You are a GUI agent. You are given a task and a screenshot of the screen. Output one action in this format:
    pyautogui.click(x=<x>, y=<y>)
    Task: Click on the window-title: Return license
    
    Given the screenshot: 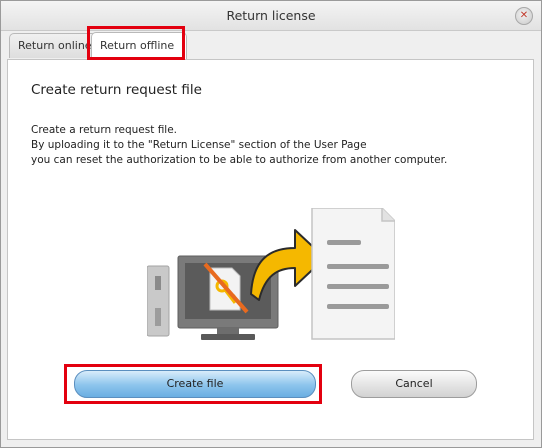 What is the action you would take?
    pyautogui.click(x=271, y=15)
    